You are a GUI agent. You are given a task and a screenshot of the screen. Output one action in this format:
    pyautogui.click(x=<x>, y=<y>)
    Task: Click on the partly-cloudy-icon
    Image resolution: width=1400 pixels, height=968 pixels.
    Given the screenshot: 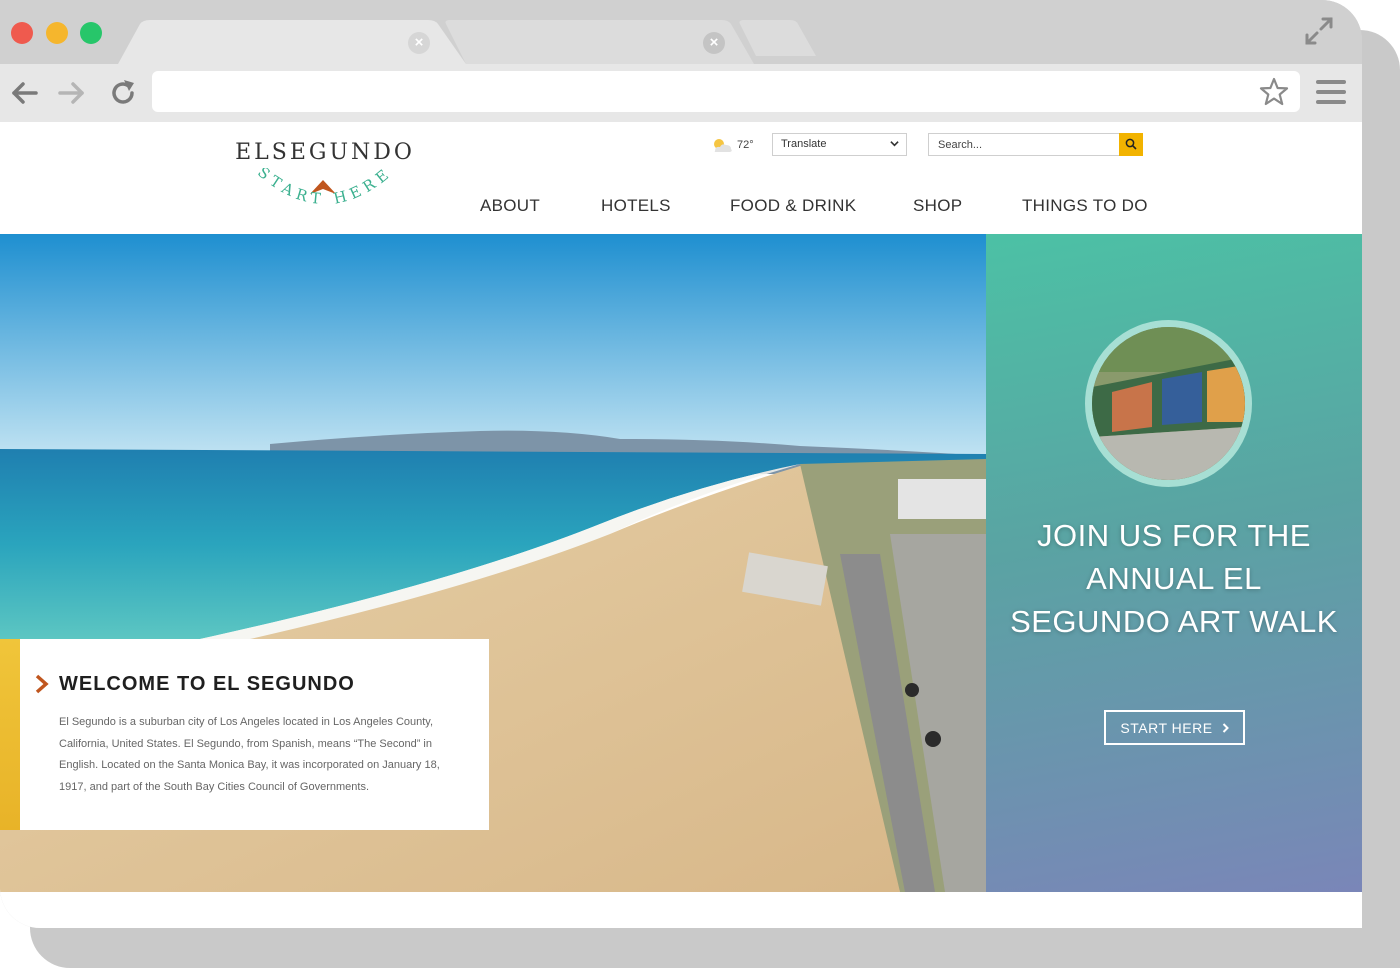 What is the action you would take?
    pyautogui.click(x=723, y=145)
    